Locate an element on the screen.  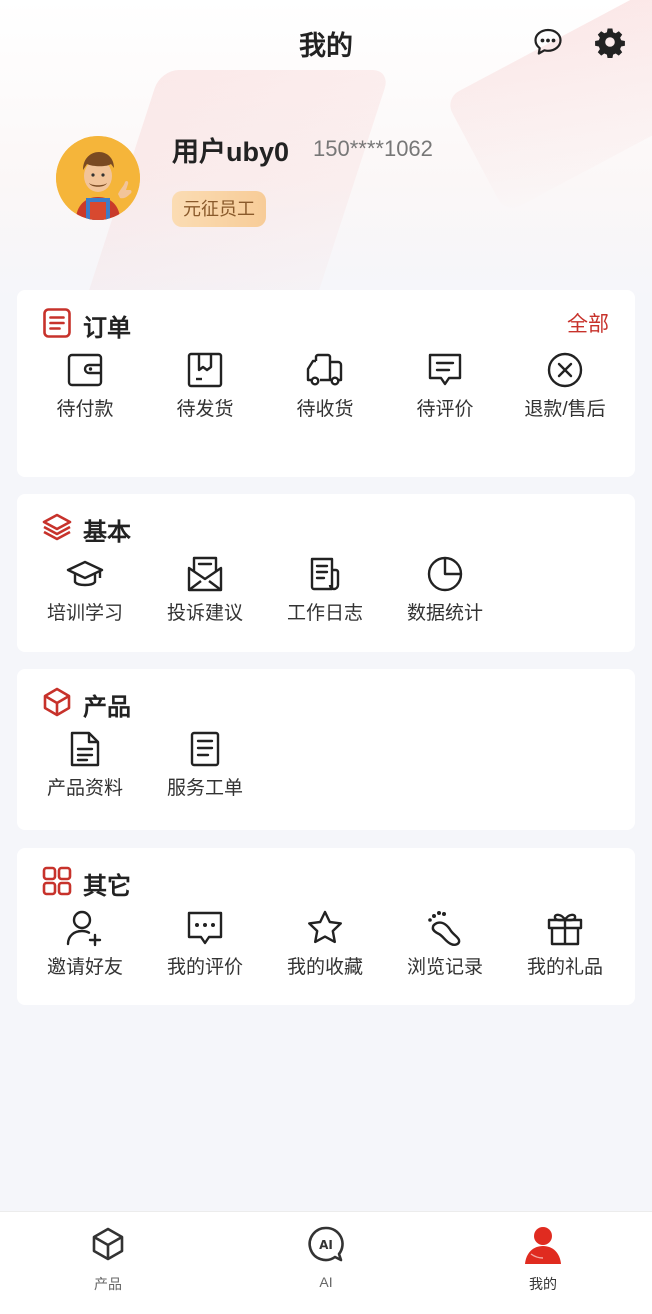
other-item-my-reviews: 我的评价 is located at coordinates (205, 944).